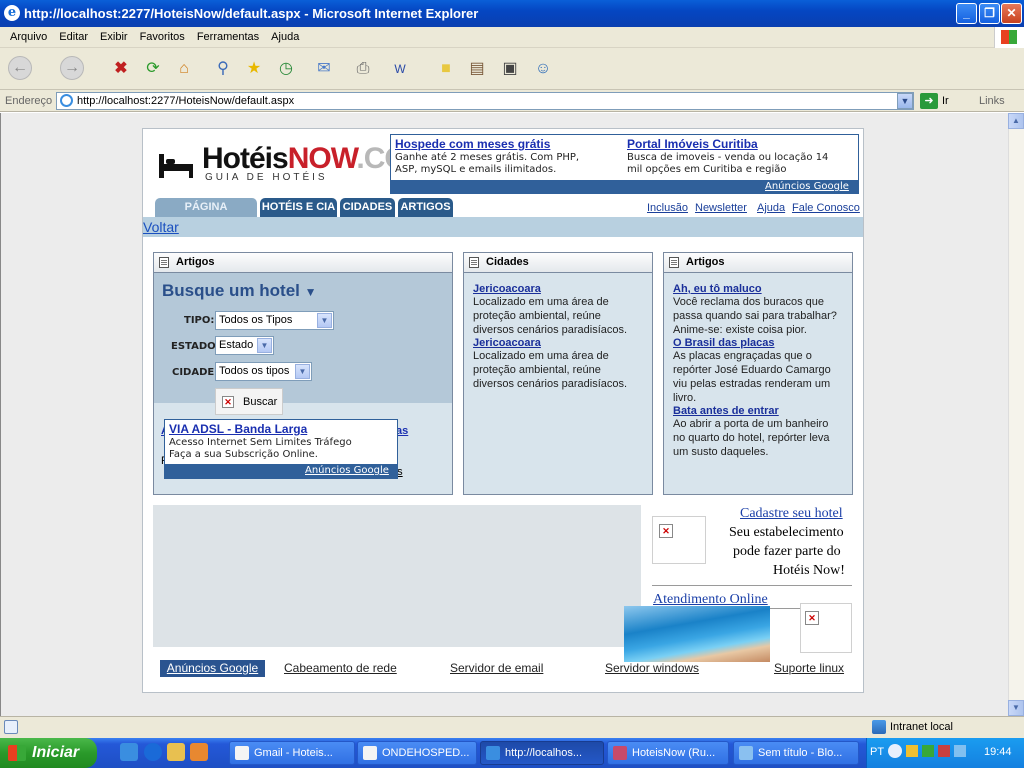 The height and width of the screenshot is (768, 1024). What do you see at coordinates (1016, 121) in the screenshot?
I see `scroll-up-icon: ▲` at bounding box center [1016, 121].